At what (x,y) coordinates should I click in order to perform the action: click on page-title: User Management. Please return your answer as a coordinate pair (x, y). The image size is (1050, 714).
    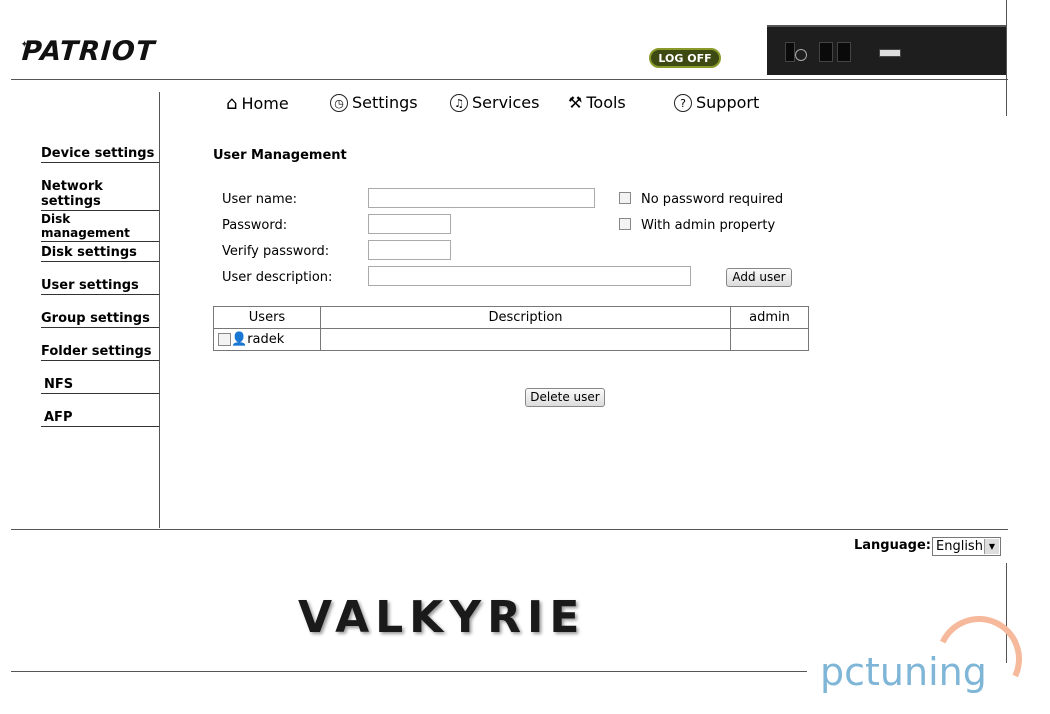
    Looking at the image, I should click on (280, 155).